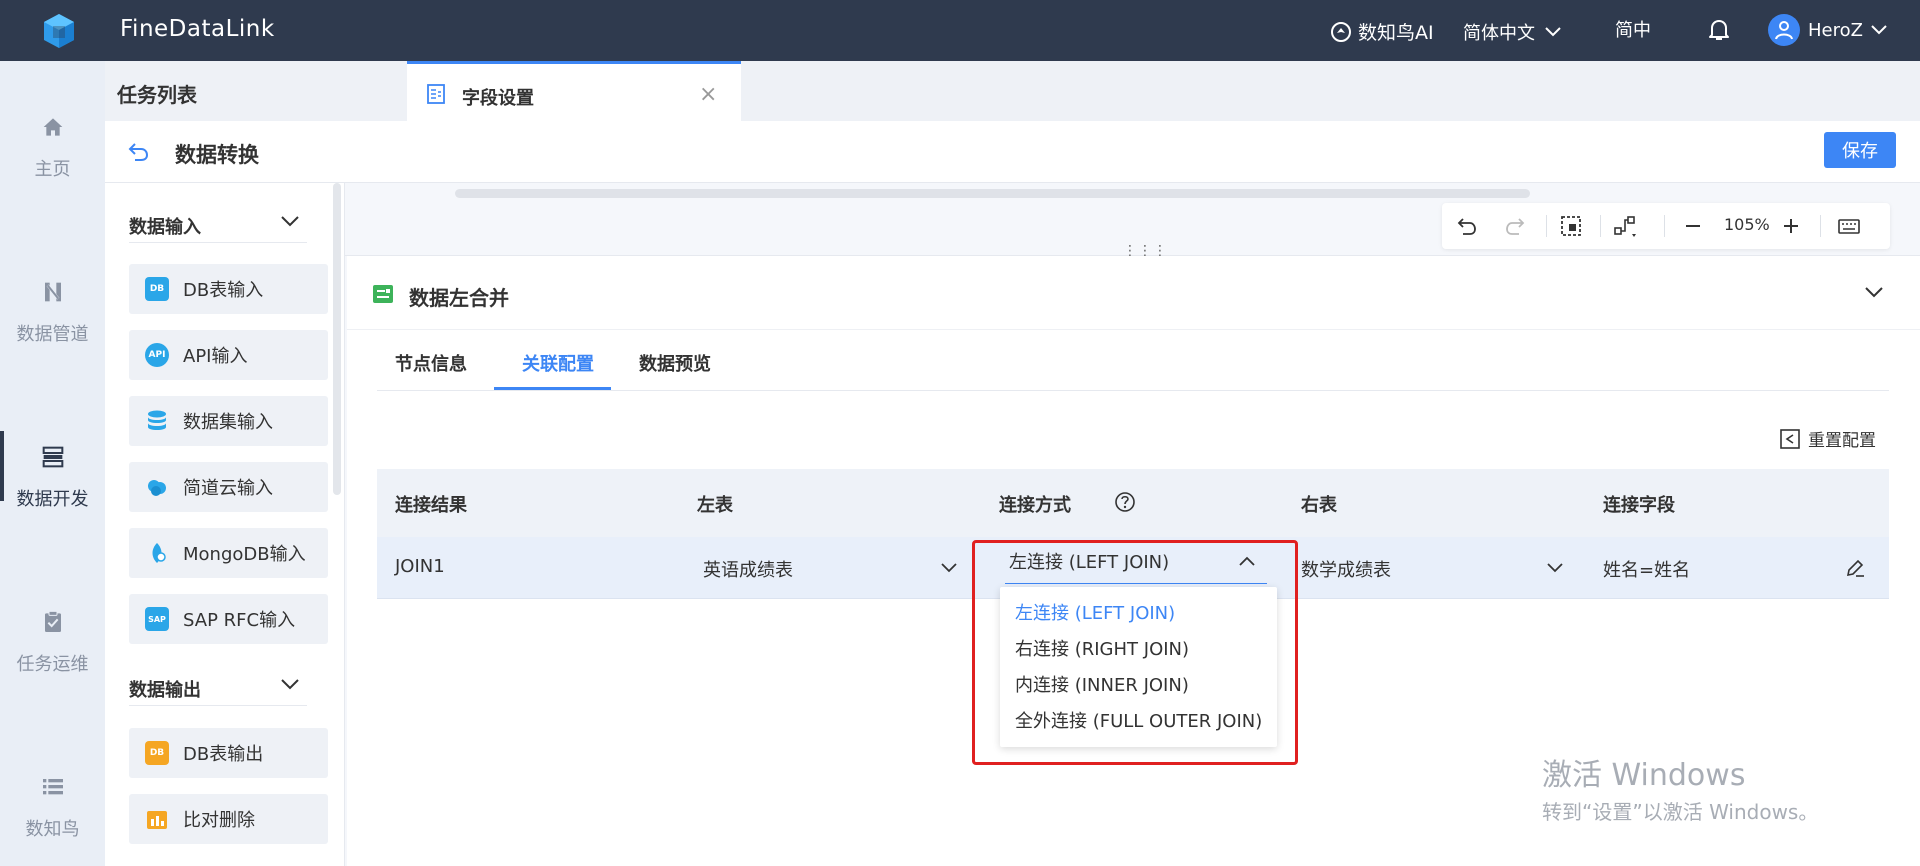  What do you see at coordinates (436, 94) in the screenshot?
I see `document-icon` at bounding box center [436, 94].